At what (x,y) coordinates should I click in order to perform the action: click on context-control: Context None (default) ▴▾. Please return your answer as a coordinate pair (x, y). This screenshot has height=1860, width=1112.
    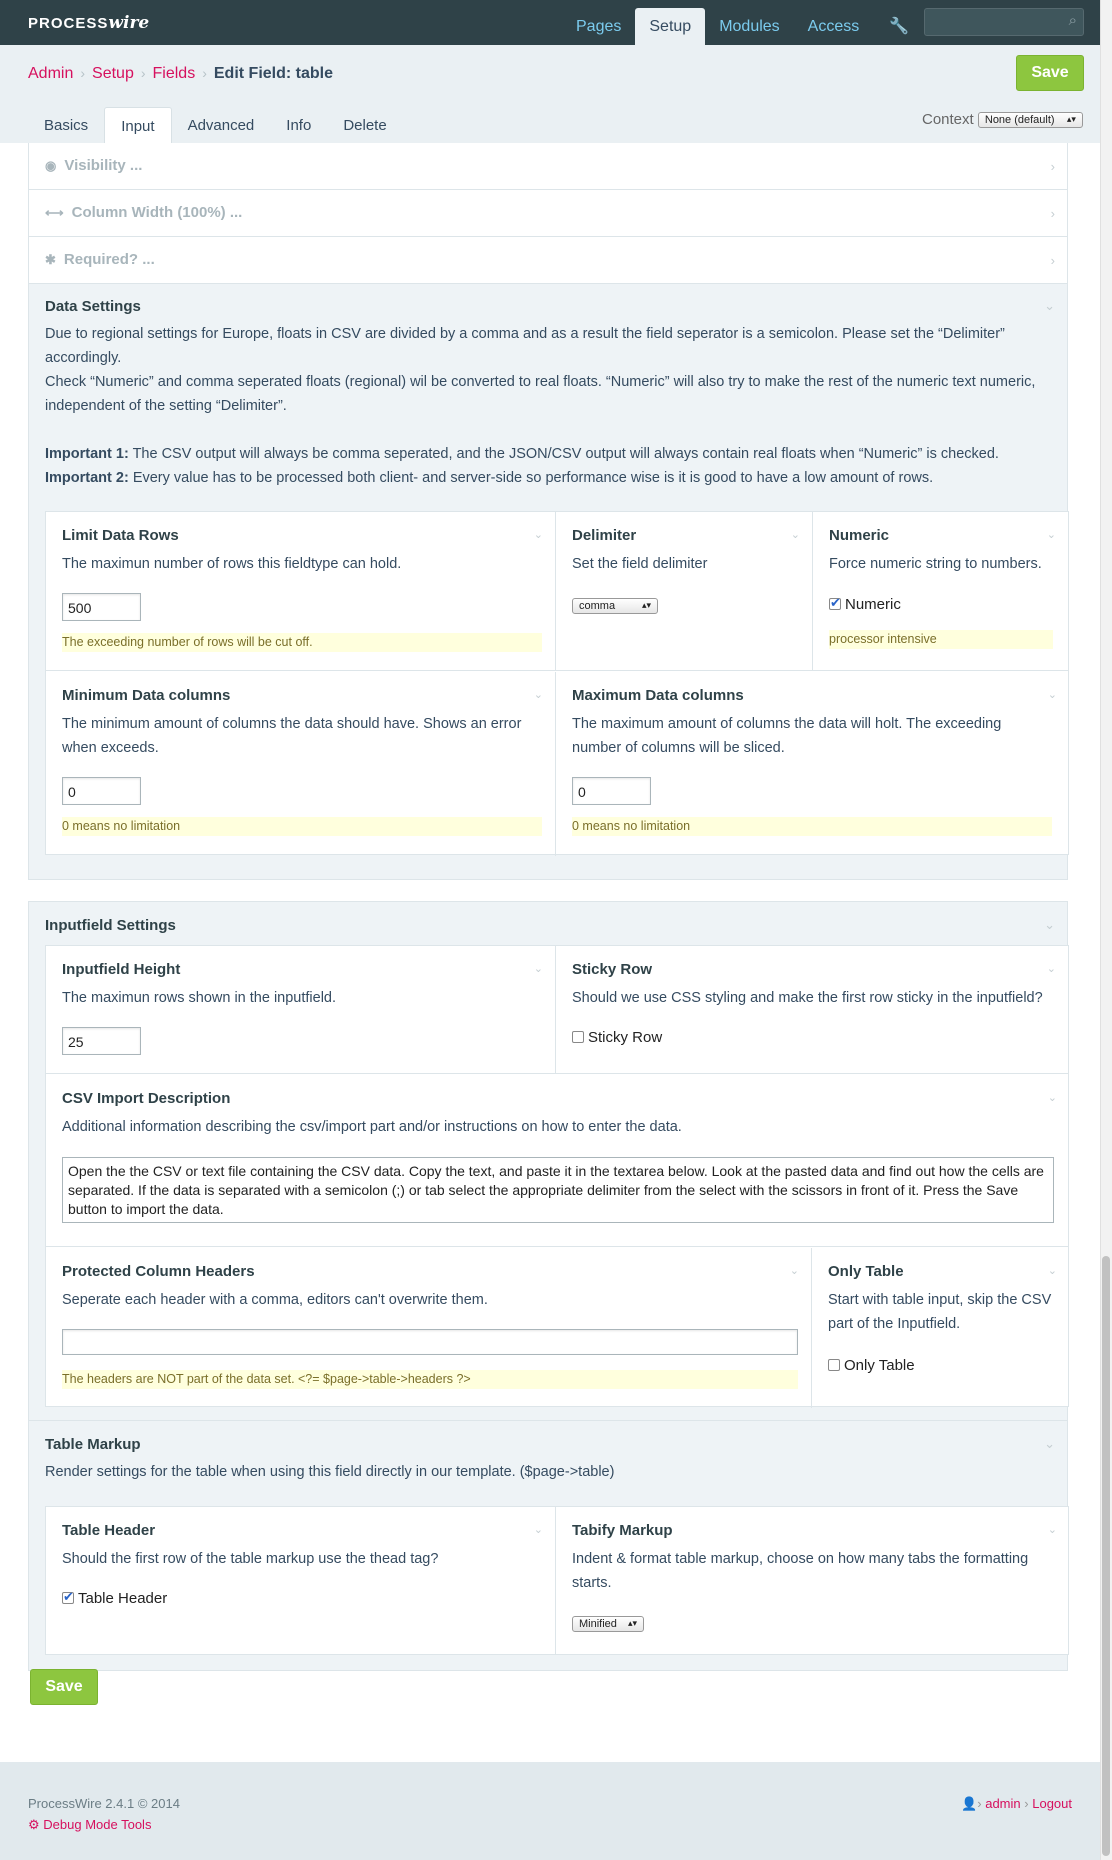
    Looking at the image, I should click on (1002, 120).